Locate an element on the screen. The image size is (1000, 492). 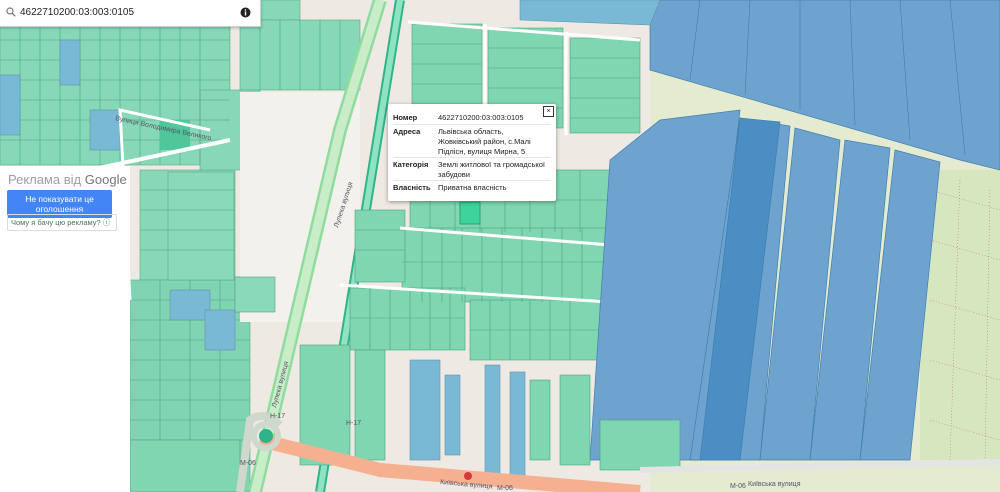
popup-value: 4622710200:03:003:0105 is located at coordinates (481, 117).